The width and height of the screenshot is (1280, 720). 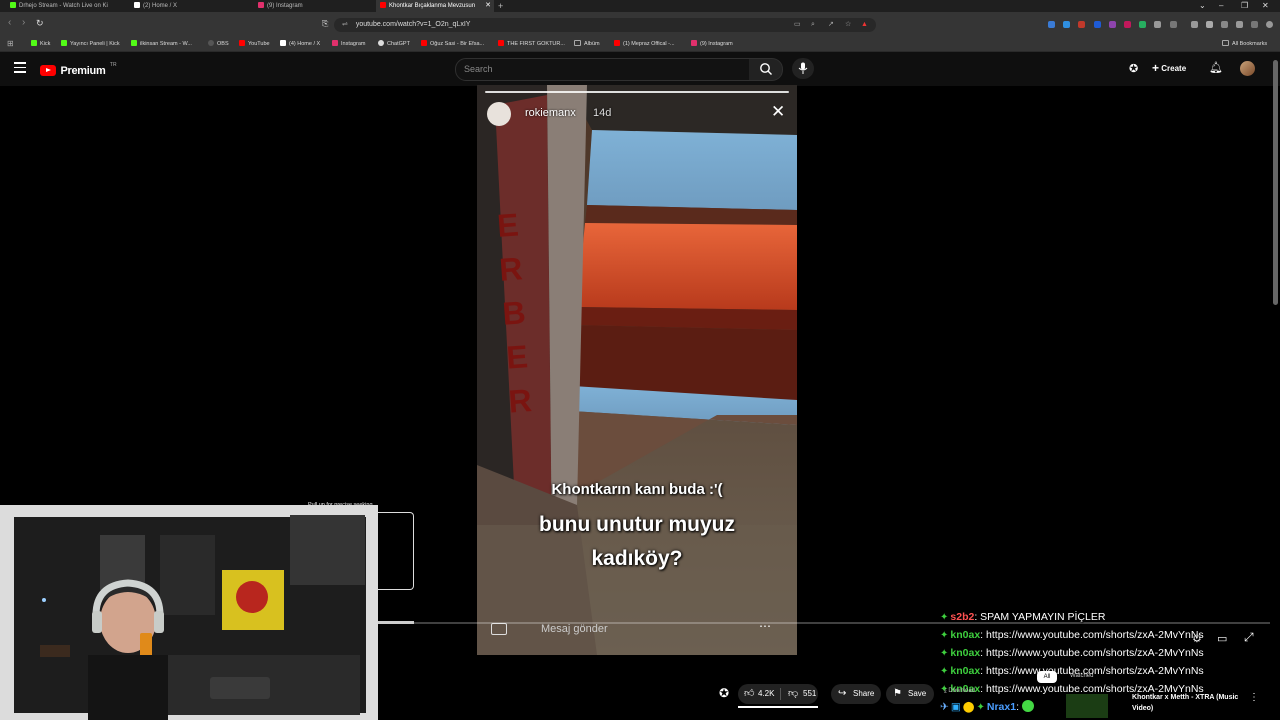 What do you see at coordinates (793, 694) in the screenshot?
I see `dislike-icon: 👎︎` at bounding box center [793, 694].